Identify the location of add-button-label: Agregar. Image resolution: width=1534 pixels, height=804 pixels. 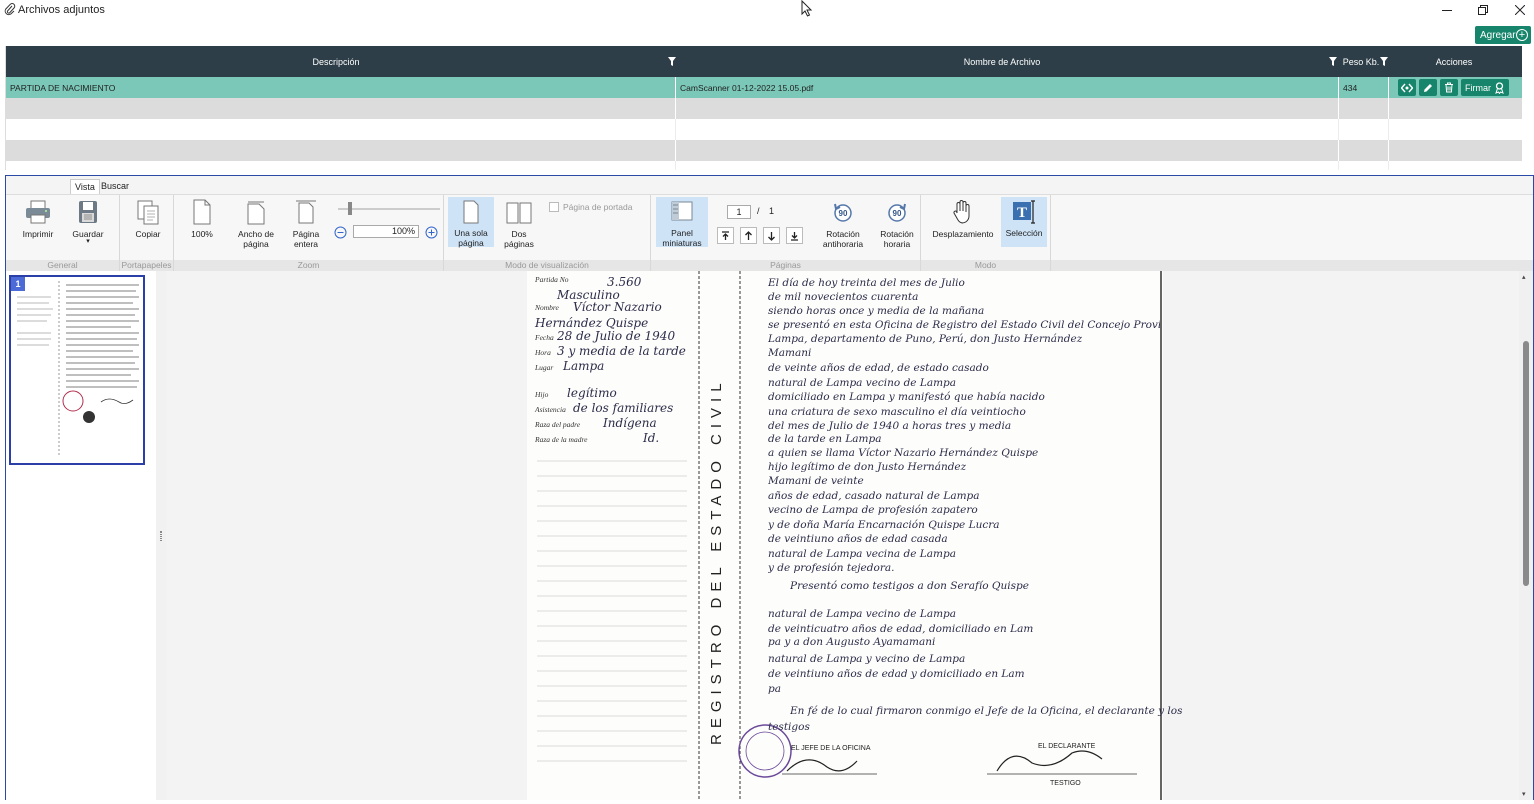
(1498, 35).